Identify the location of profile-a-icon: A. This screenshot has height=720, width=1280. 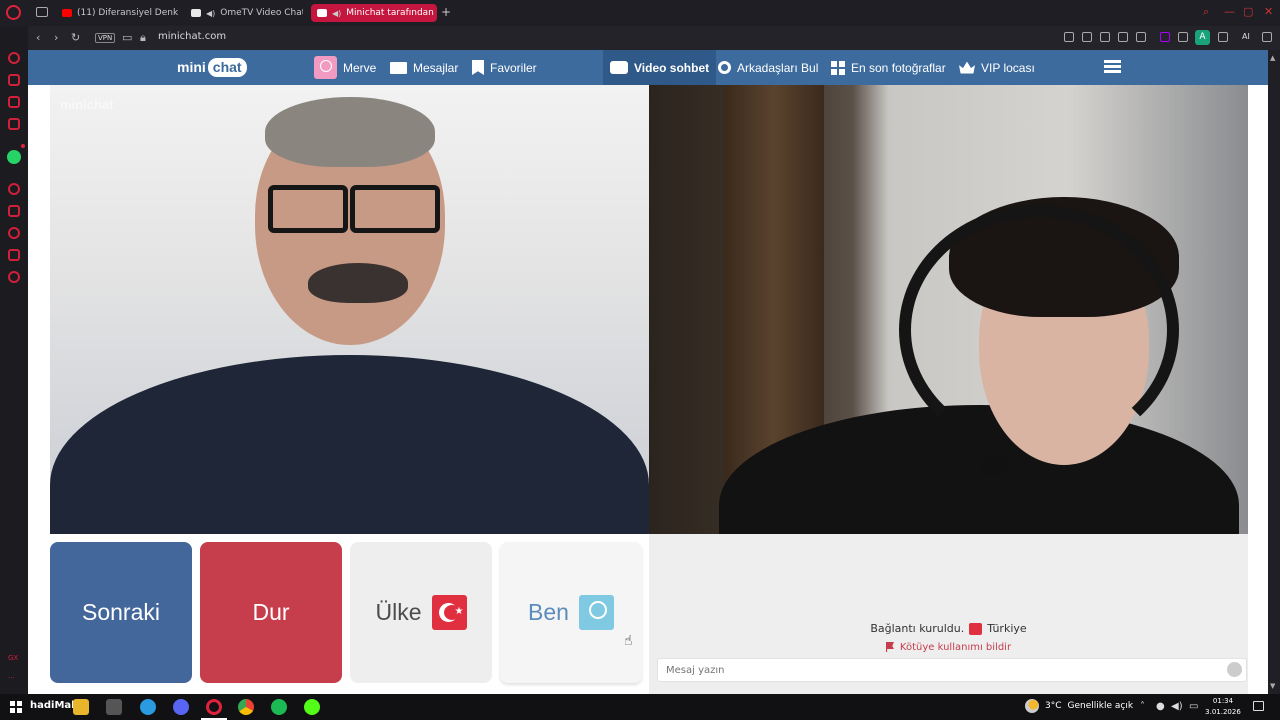
(1202, 37).